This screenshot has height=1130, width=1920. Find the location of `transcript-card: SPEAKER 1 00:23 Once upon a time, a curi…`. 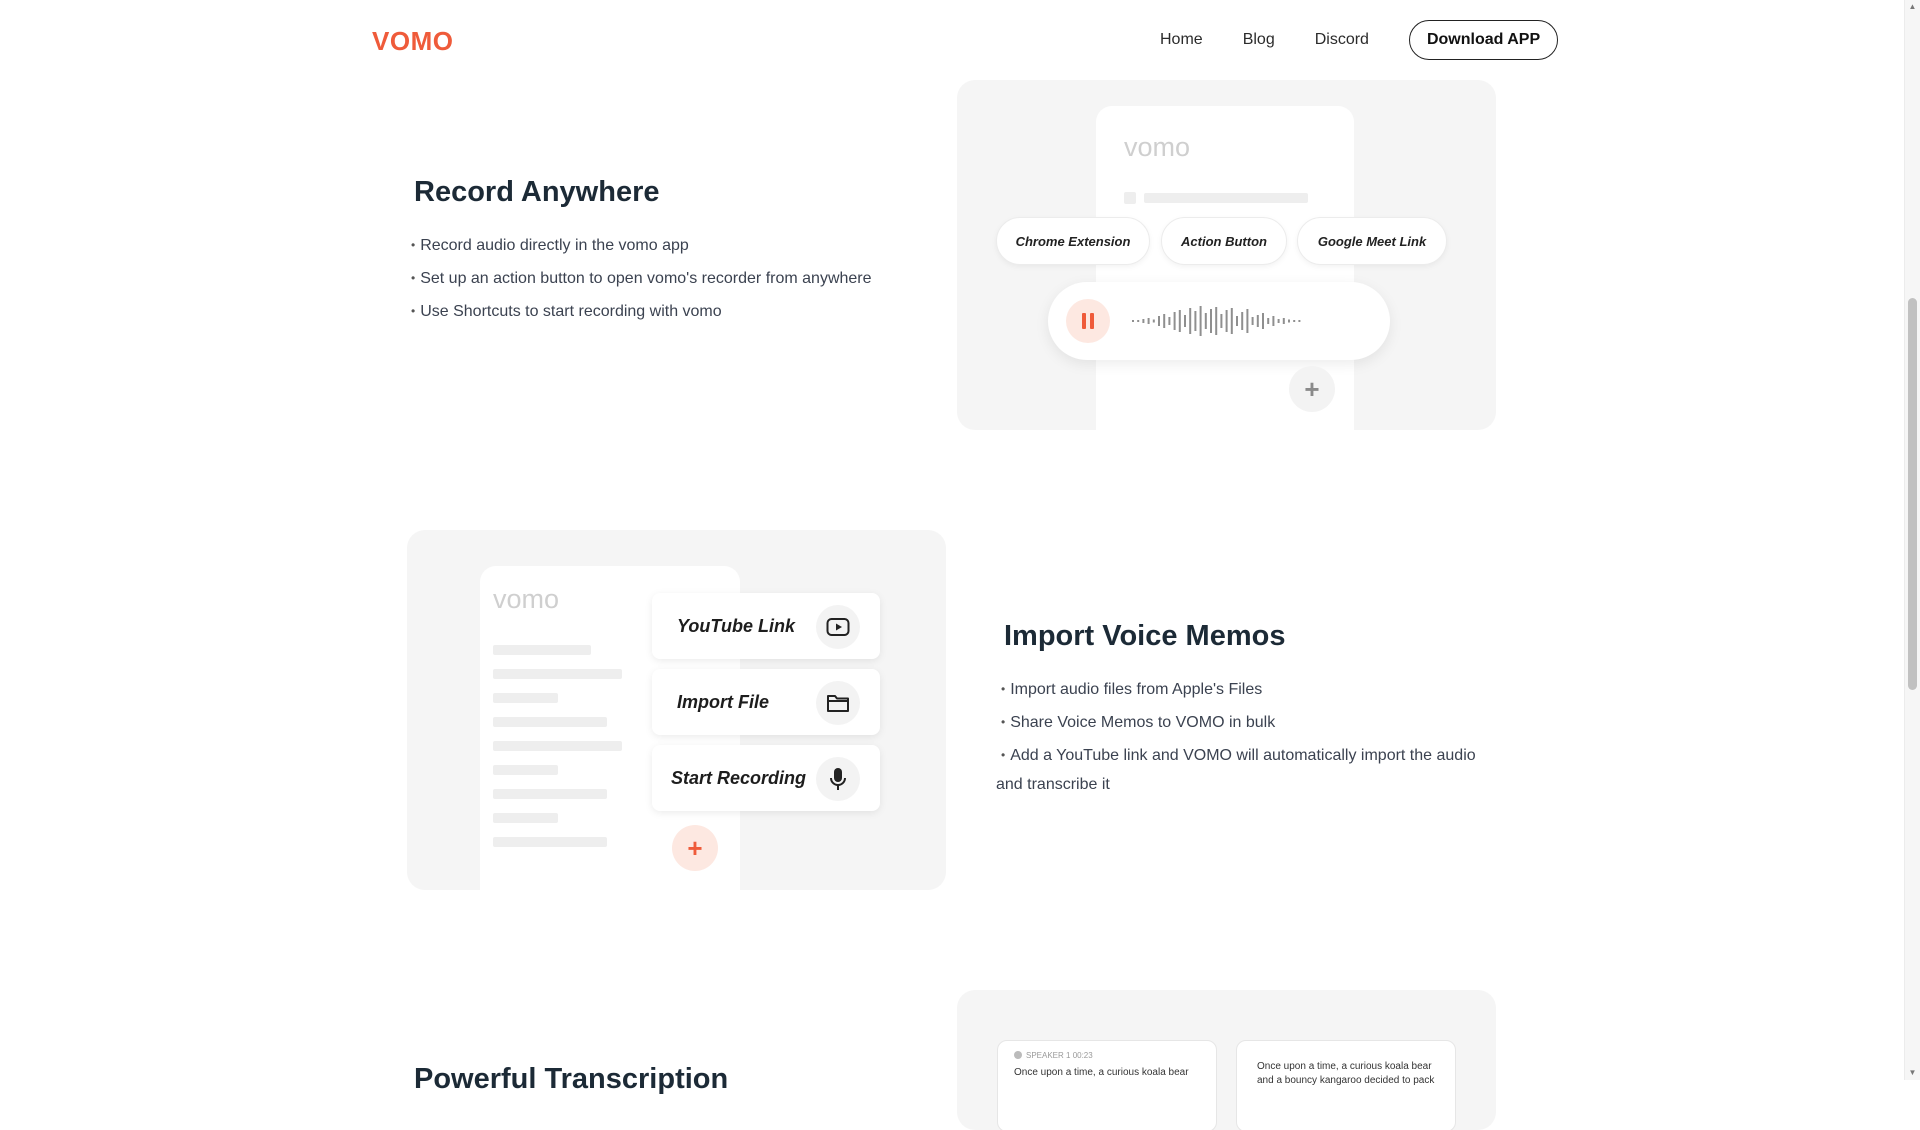

transcript-card: SPEAKER 1 00:23 Once upon a time, a curi… is located at coordinates (1107, 1085).